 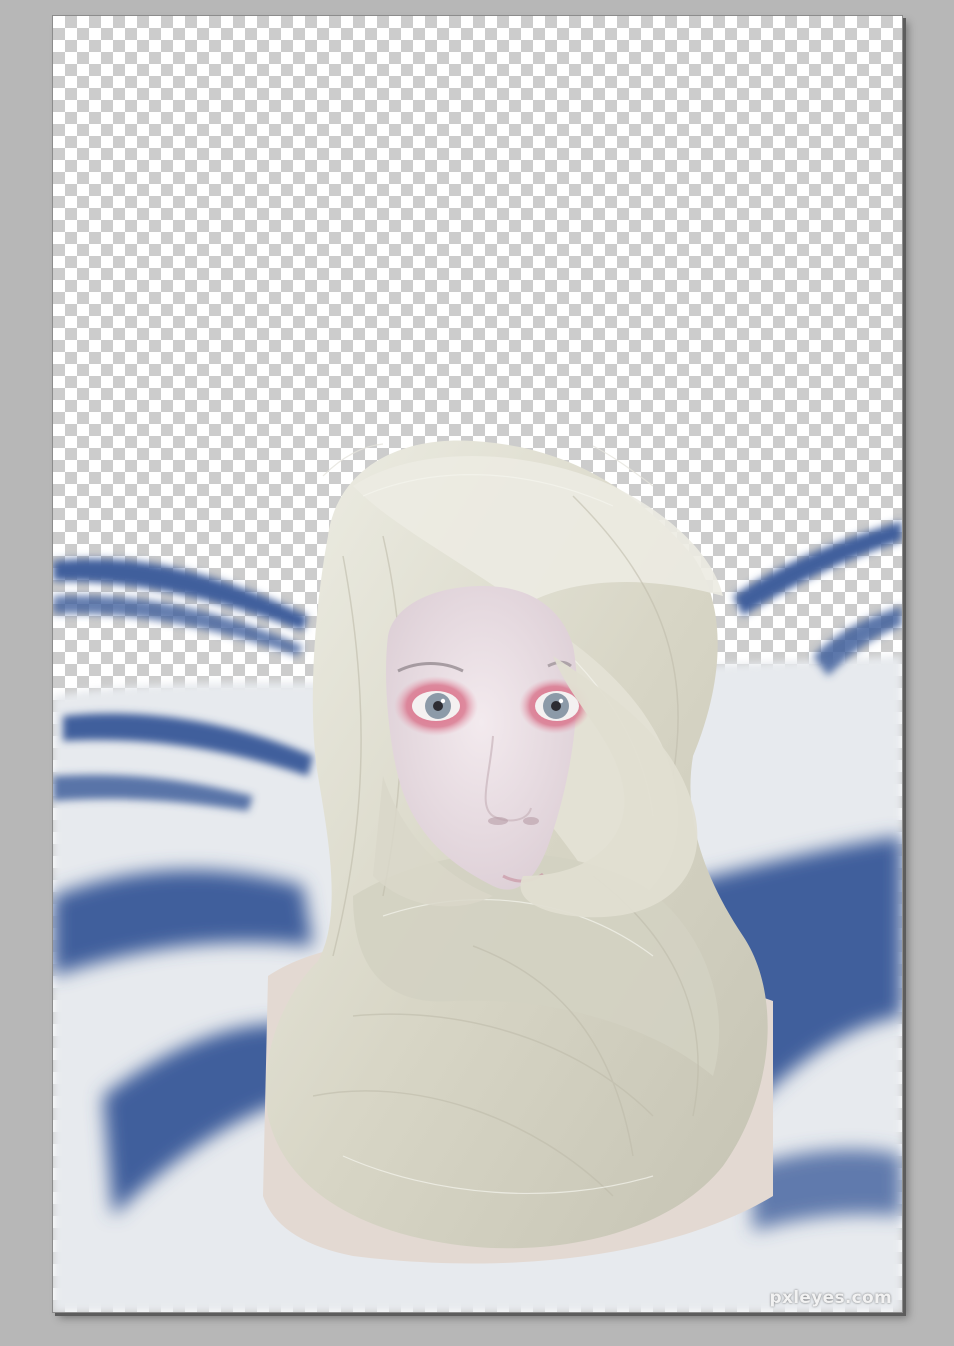 I want to click on watermark-text: pxleyes.com, so click(x=830, y=1298).